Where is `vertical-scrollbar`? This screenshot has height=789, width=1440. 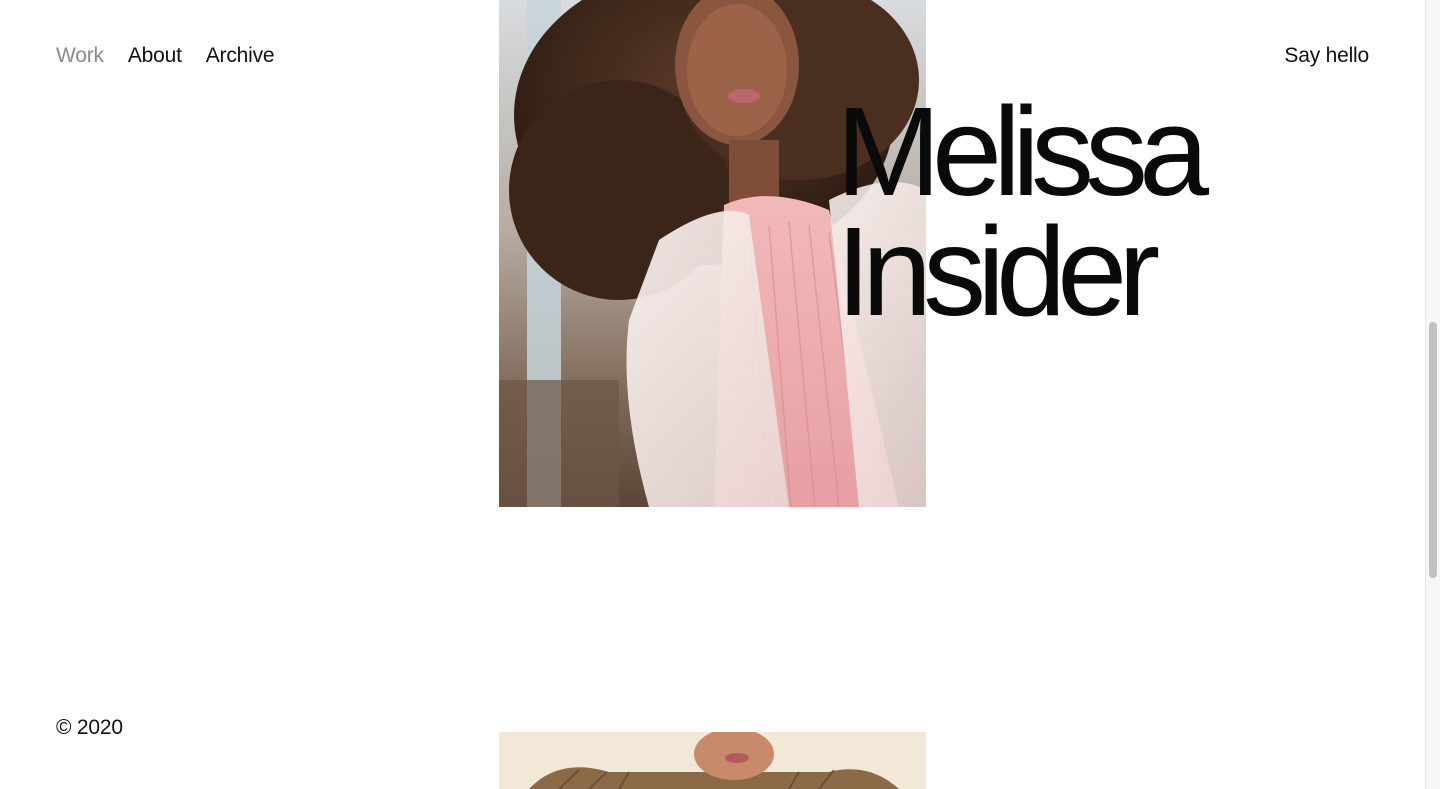
vertical-scrollbar is located at coordinates (1432, 394).